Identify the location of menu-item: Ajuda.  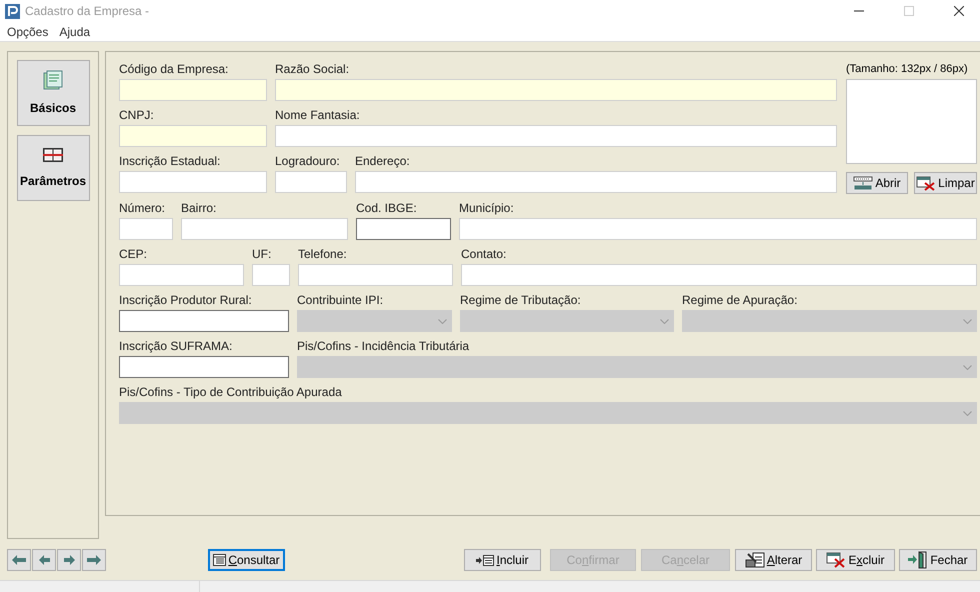
(74, 31).